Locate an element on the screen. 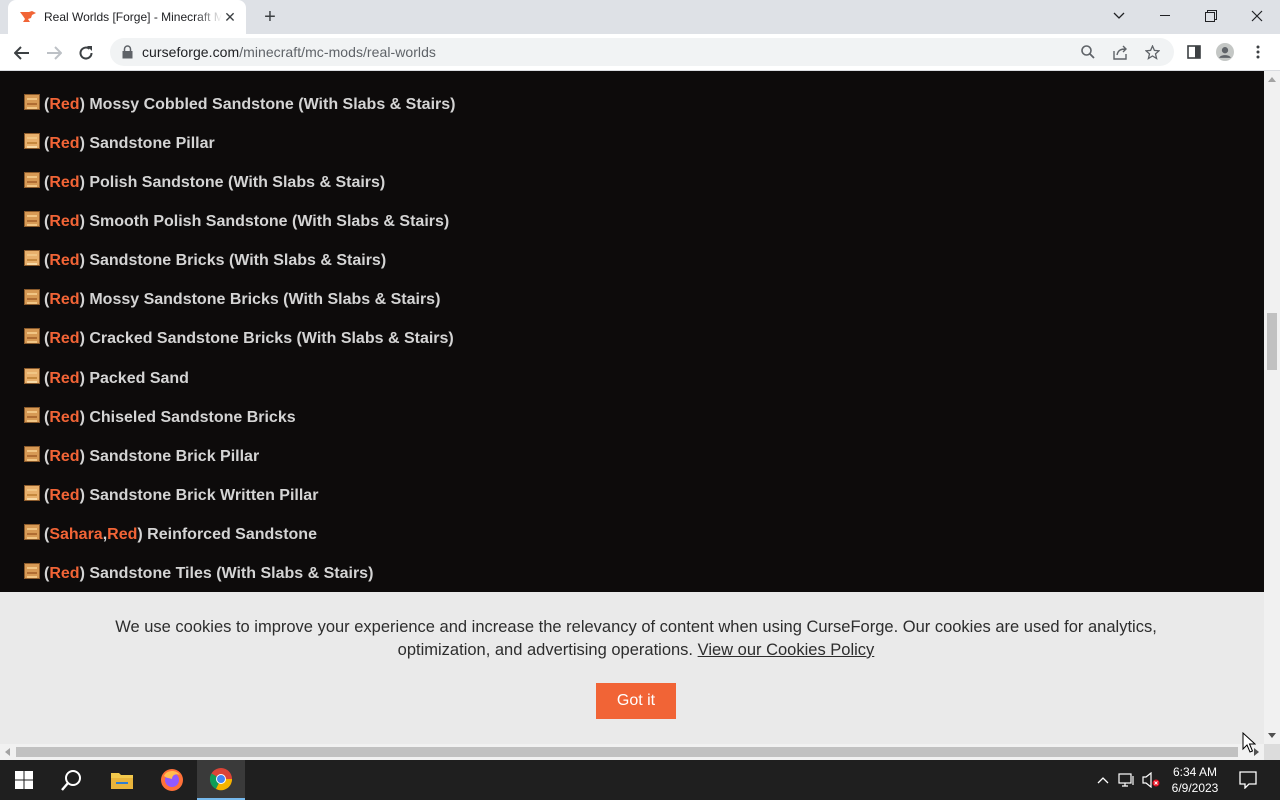  horizontal-scroll-thumb is located at coordinates (627, 752).